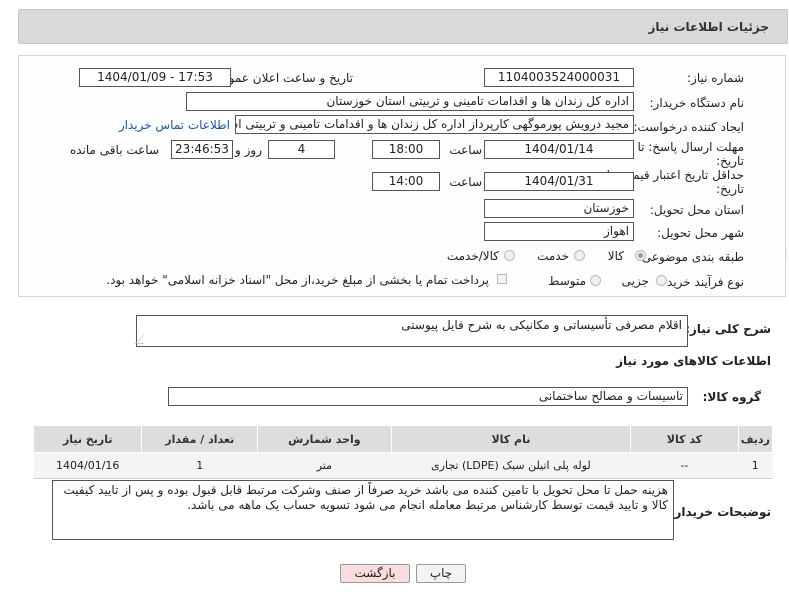 The width and height of the screenshot is (789, 598). What do you see at coordinates (684, 465) in the screenshot?
I see `cell-item-code: --` at bounding box center [684, 465].